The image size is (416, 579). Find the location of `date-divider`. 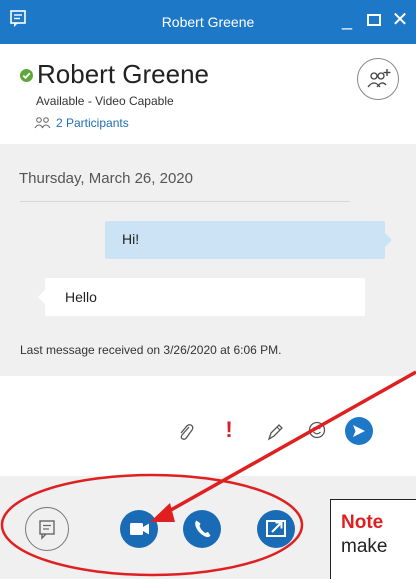

date-divider is located at coordinates (185, 201).